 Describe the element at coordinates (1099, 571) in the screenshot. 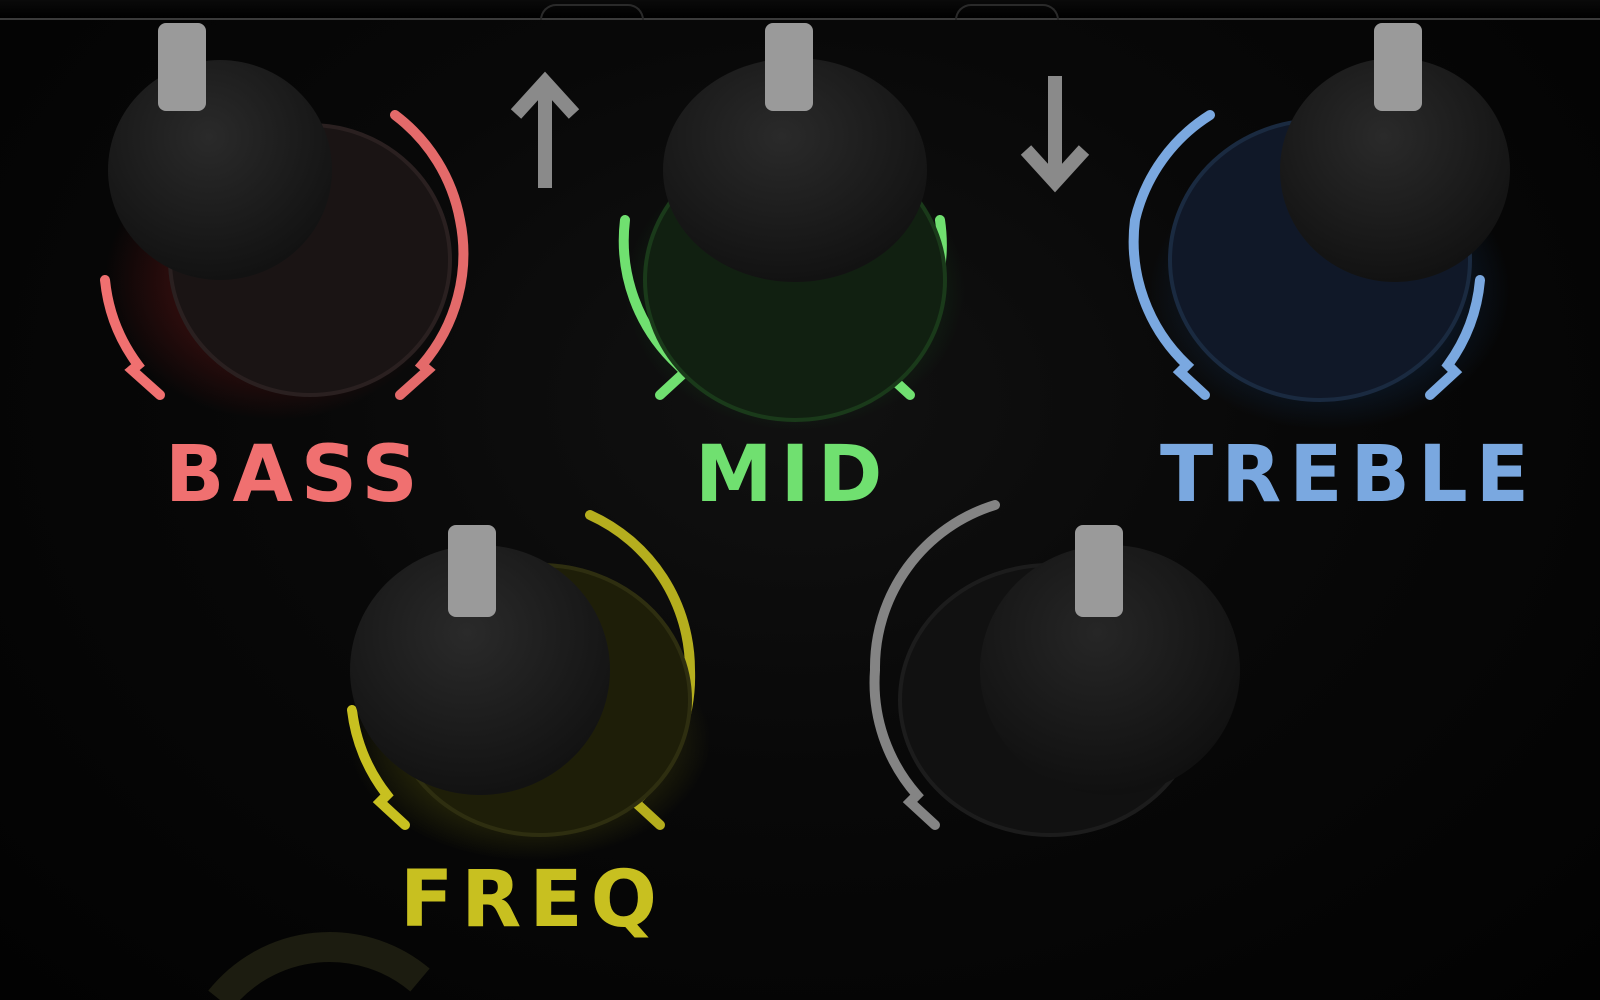

I see `unlabeled-pointer` at that location.